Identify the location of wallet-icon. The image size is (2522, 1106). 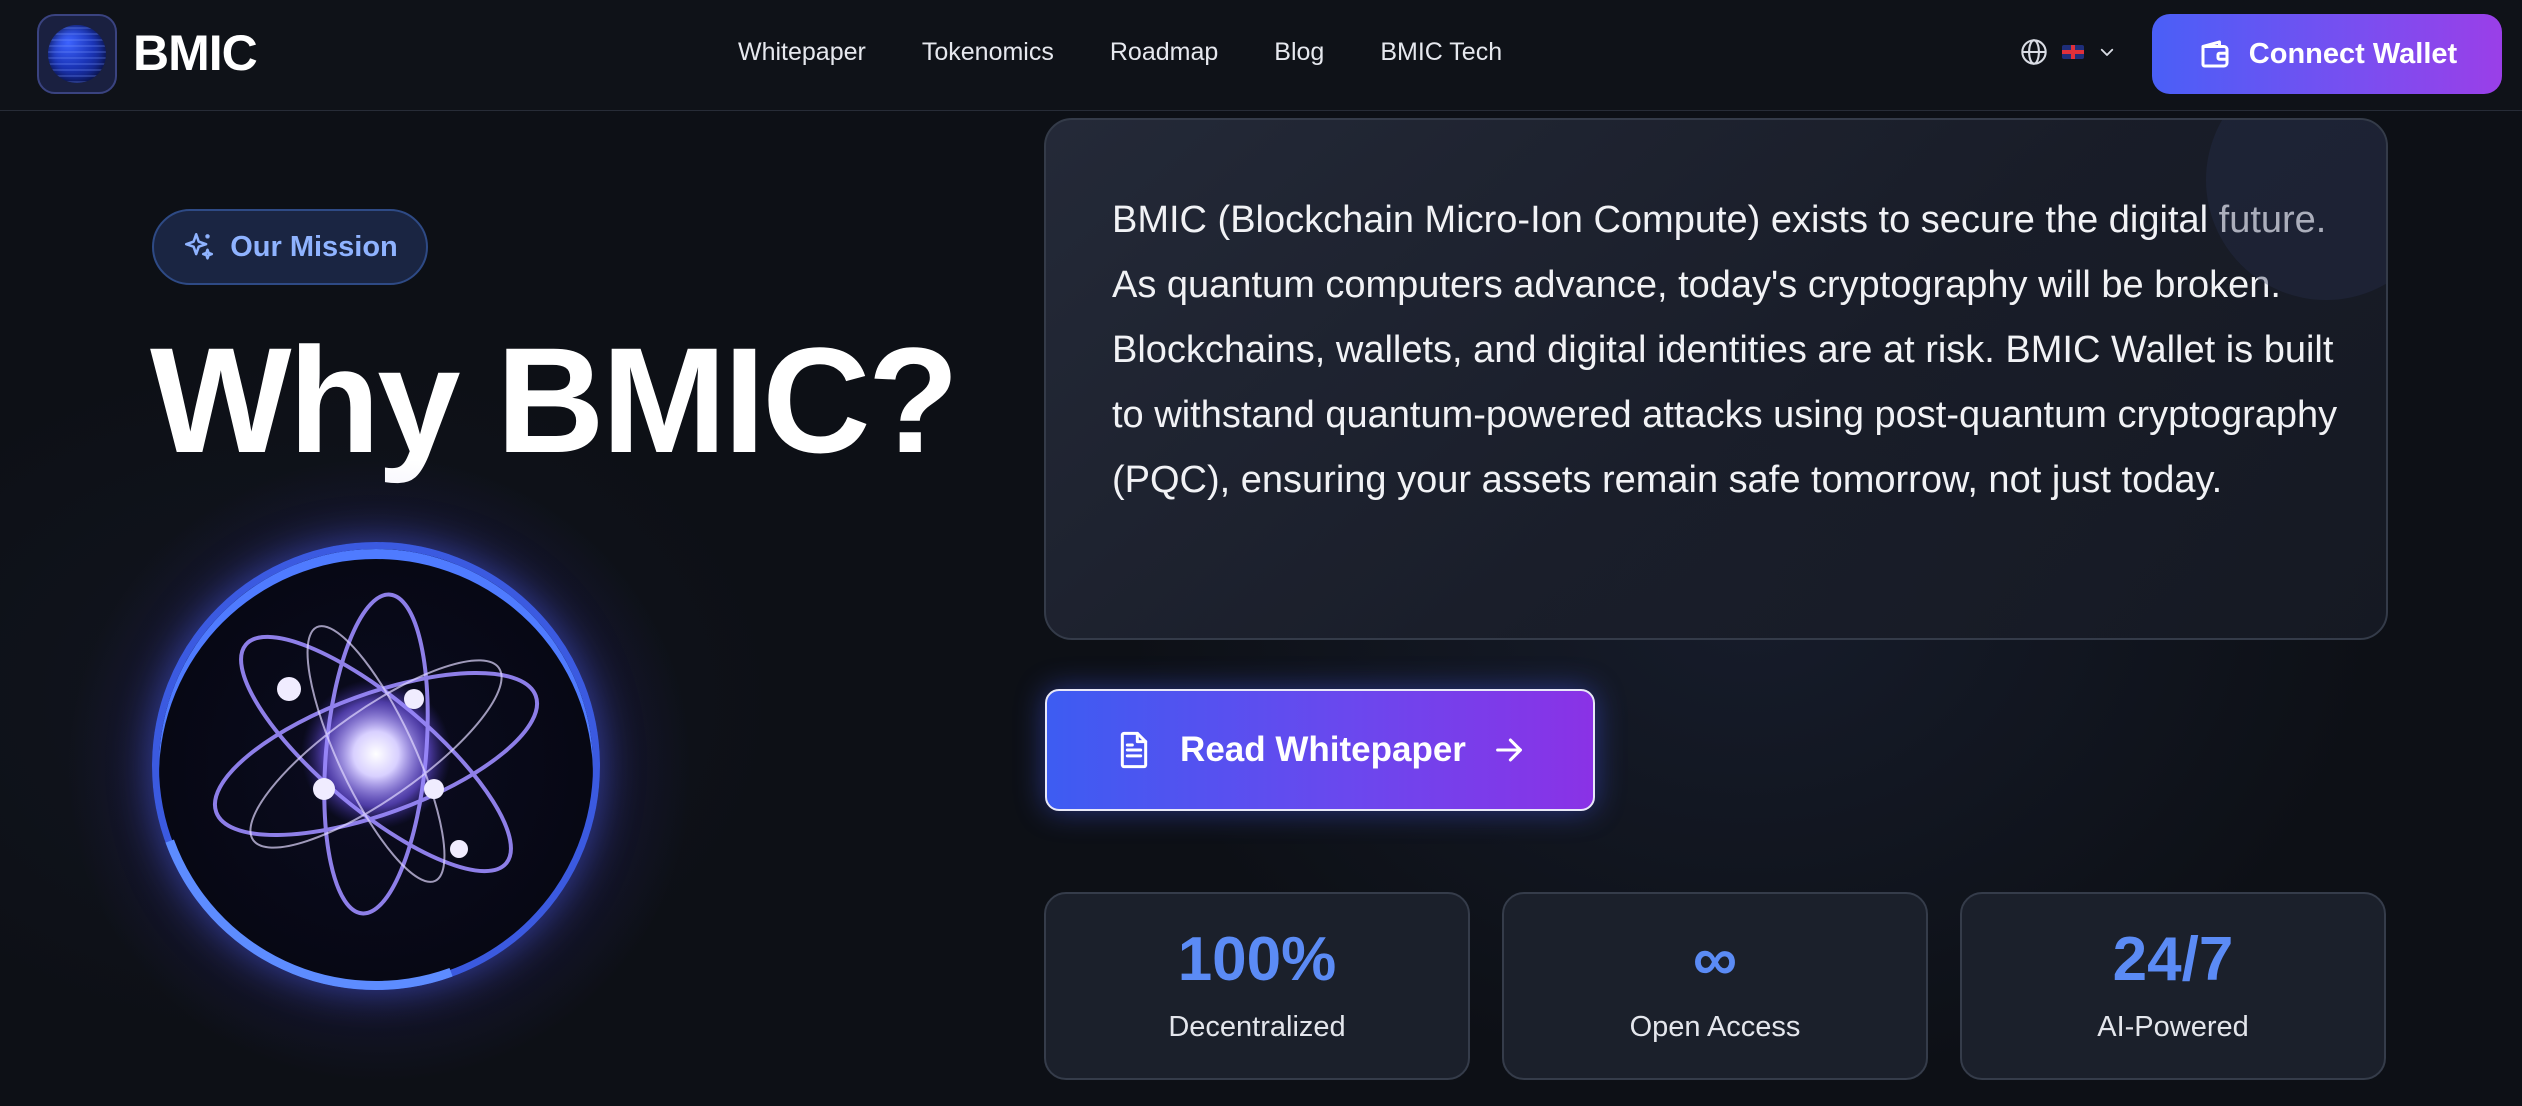
(2215, 54).